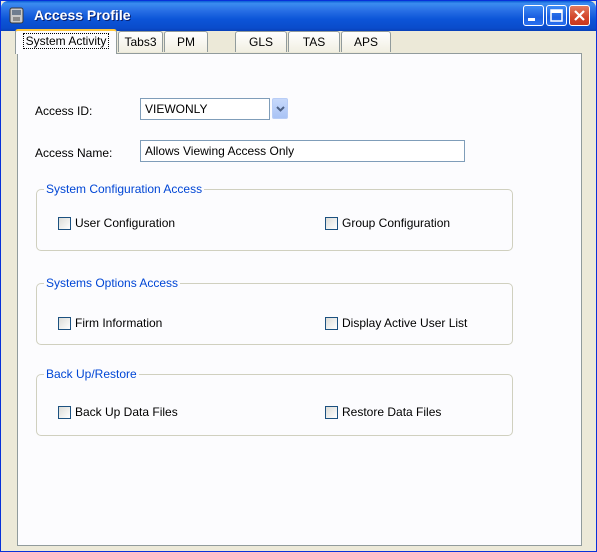 This screenshot has width=597, height=552. I want to click on chevron-down-icon, so click(280, 109).